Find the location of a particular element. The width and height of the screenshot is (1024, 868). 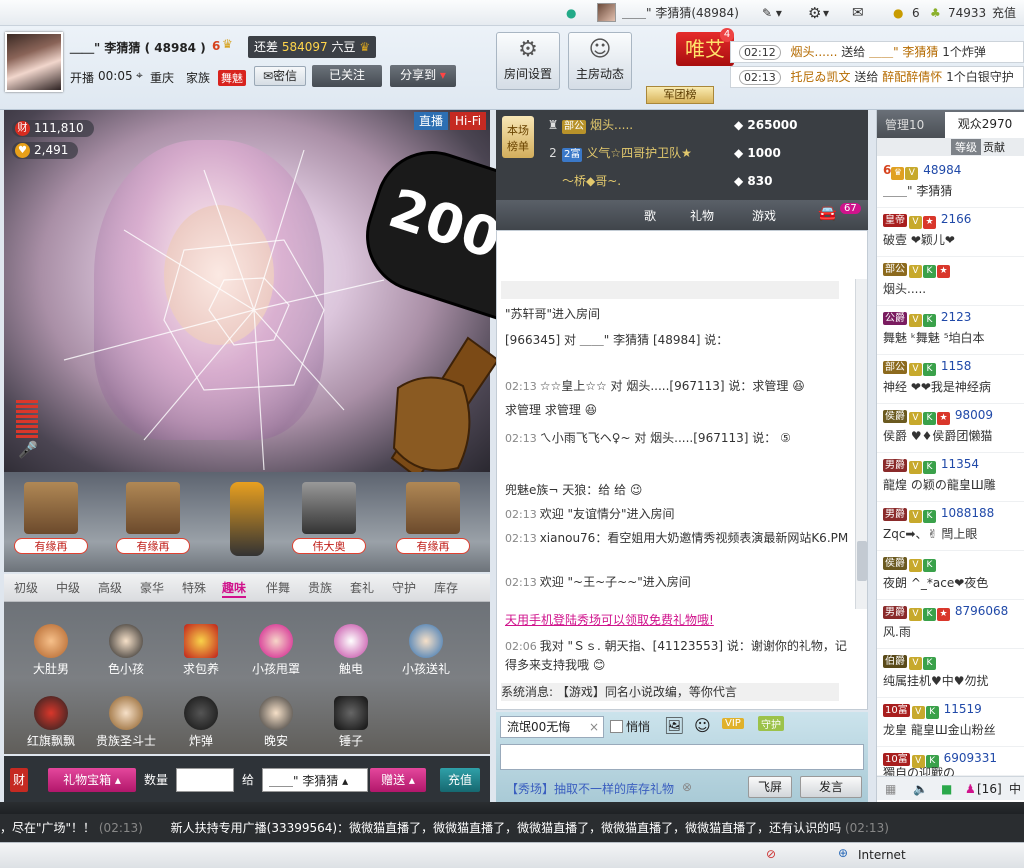

family-badge: 舞魅 is located at coordinates (232, 78).